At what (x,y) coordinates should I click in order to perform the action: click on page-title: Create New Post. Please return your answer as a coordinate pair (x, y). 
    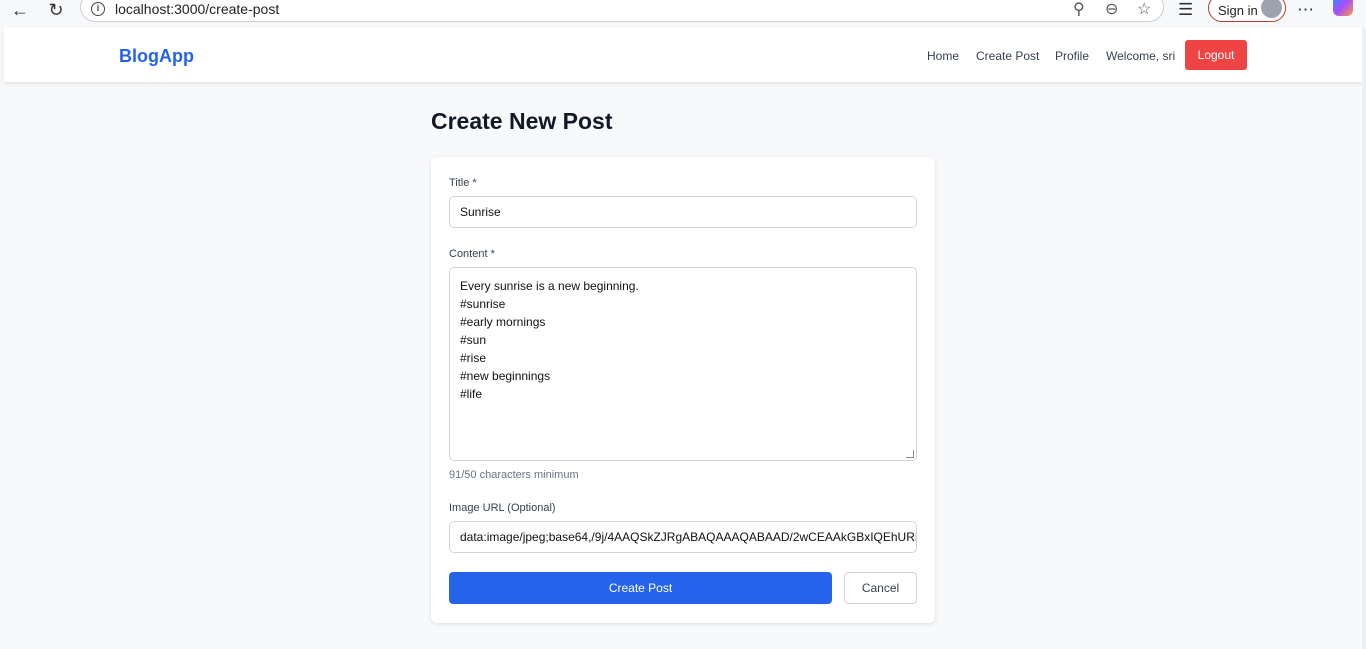
    Looking at the image, I should click on (522, 121).